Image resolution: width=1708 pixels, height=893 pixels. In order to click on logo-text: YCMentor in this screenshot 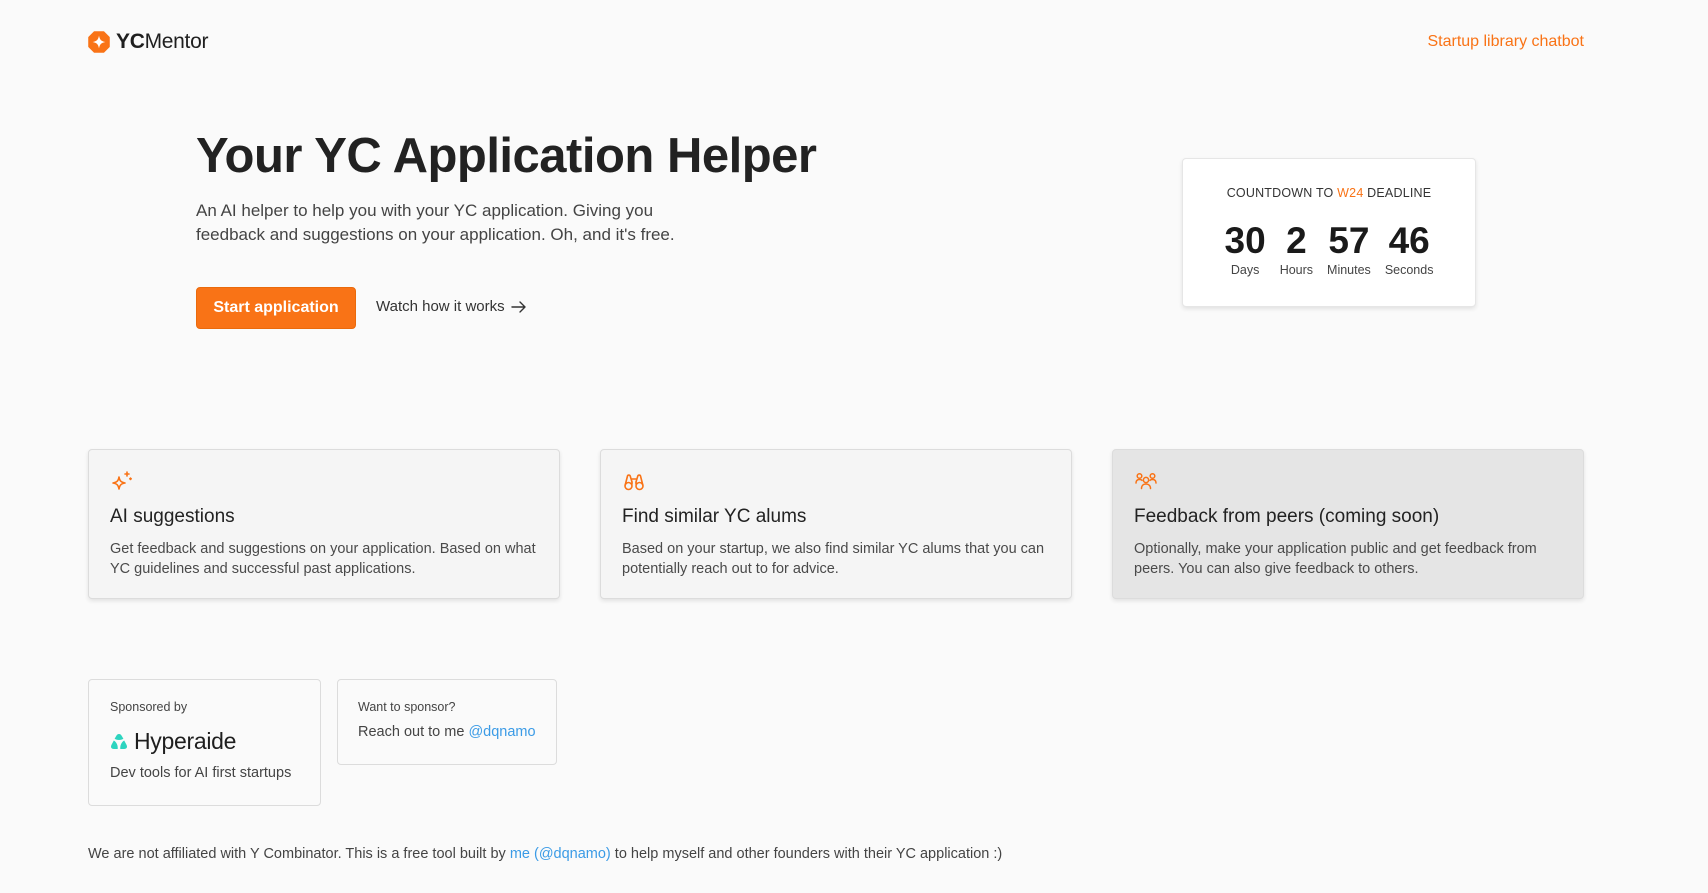, I will do `click(162, 42)`.